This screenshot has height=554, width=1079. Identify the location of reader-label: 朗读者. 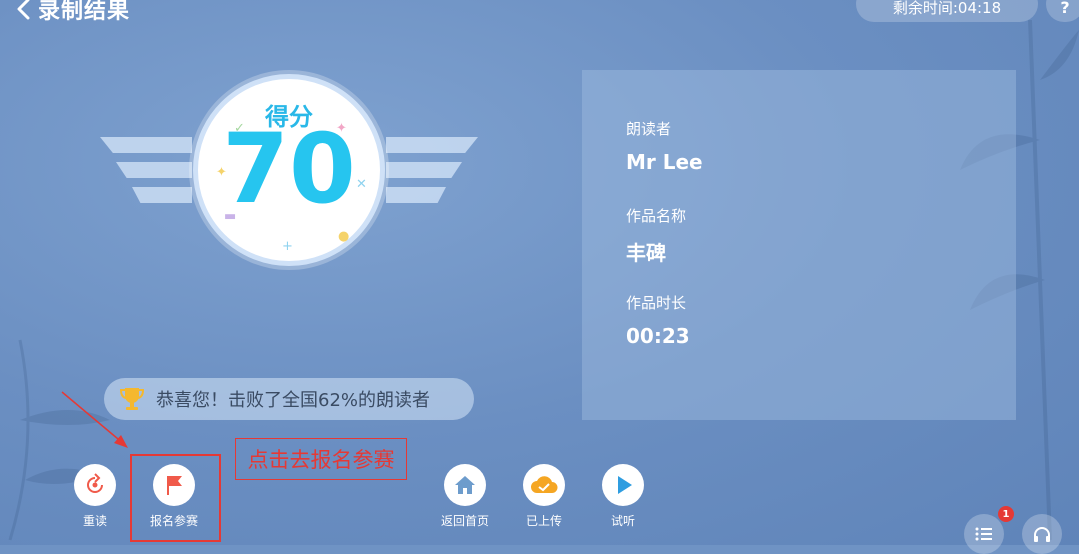
(649, 129).